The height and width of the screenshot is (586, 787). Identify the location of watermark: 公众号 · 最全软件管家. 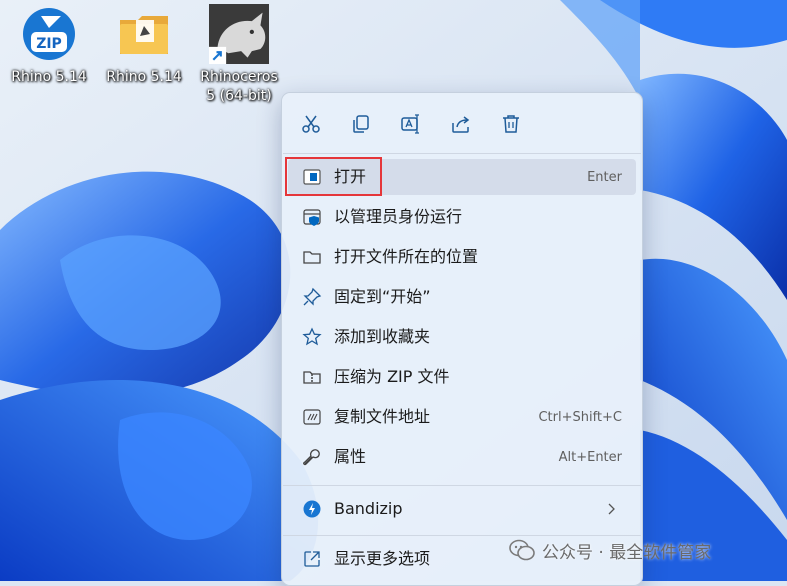
(609, 550).